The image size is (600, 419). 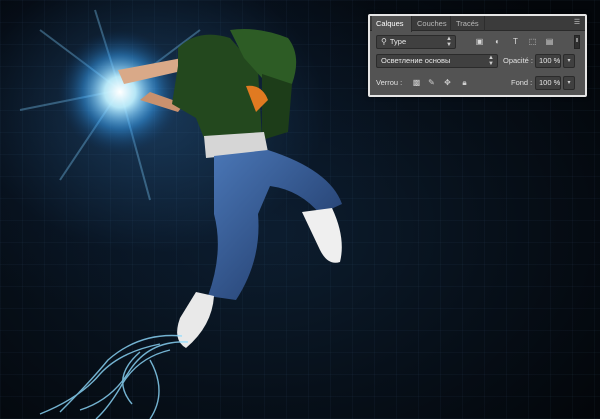 I want to click on layer-filter-row: ⚲ Type ▲ ▼ ▣ ◐ T ⬚ ▤, so click(x=478, y=42).